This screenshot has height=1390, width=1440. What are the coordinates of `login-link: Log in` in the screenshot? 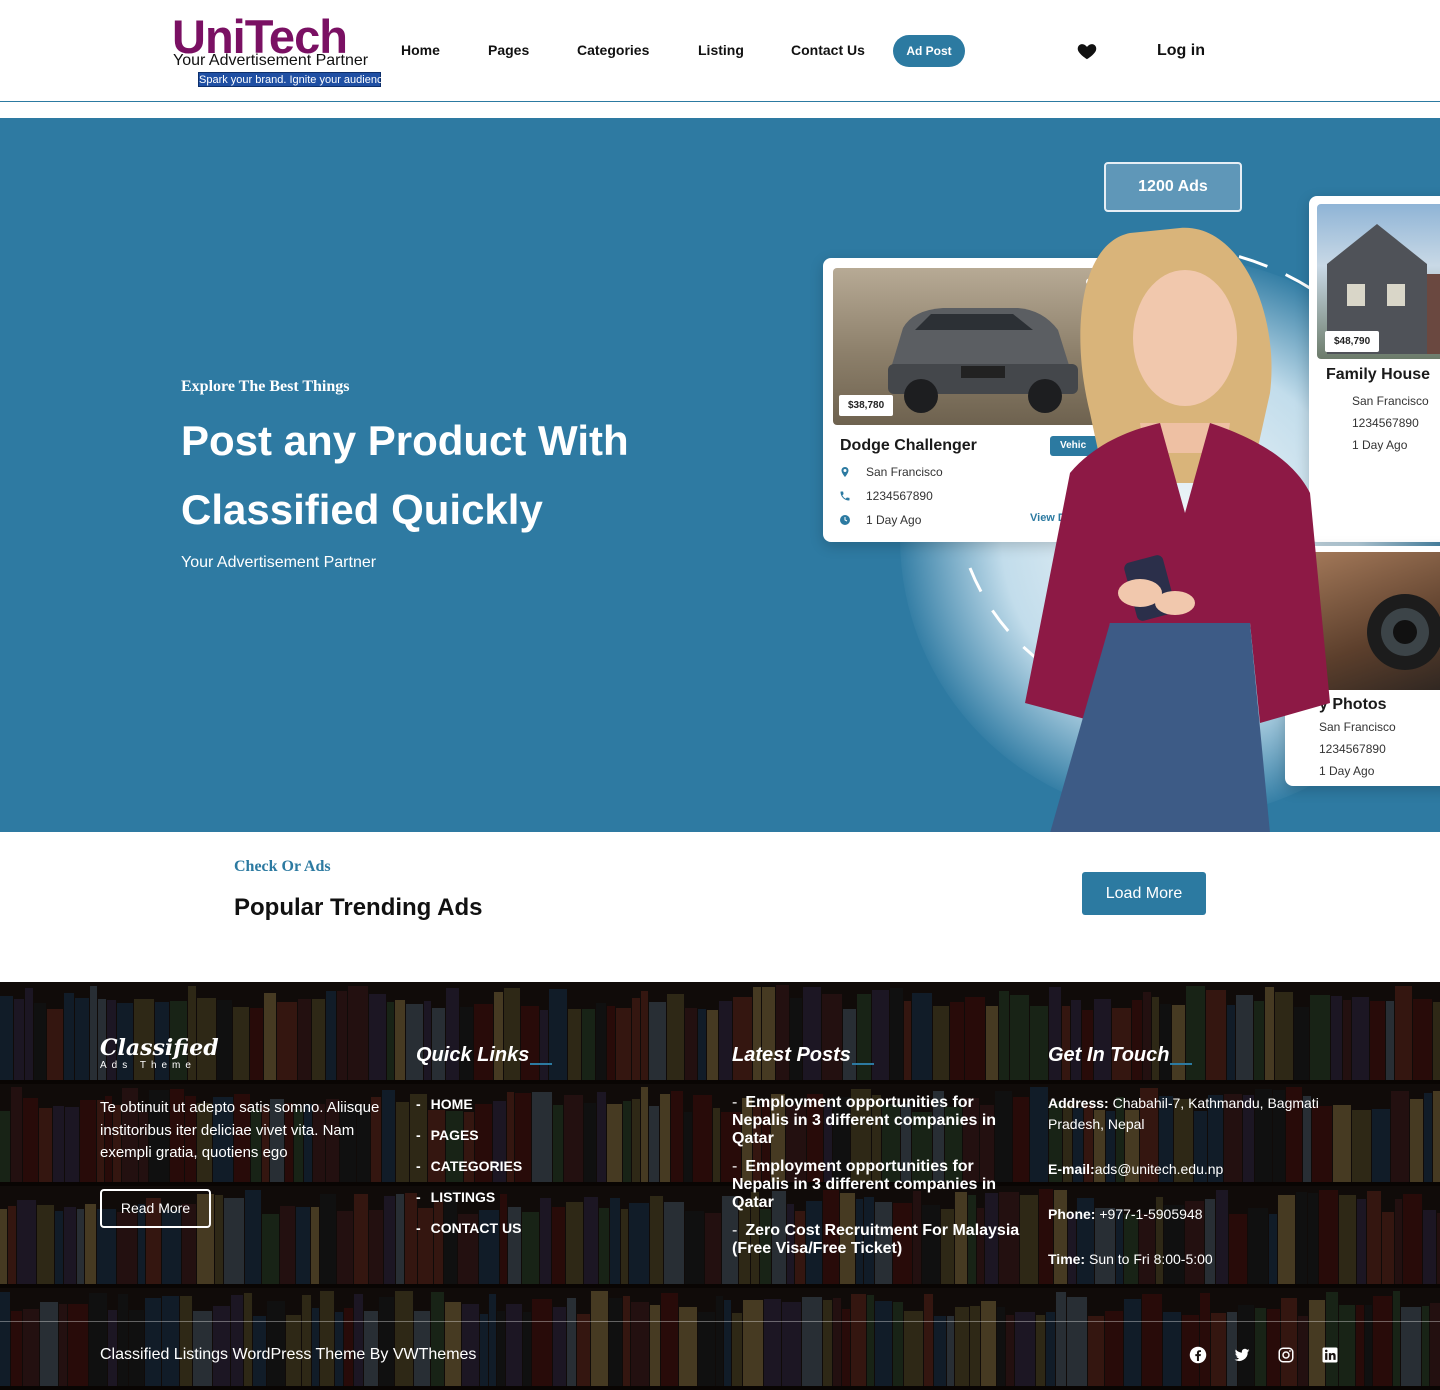 It's located at (1181, 50).